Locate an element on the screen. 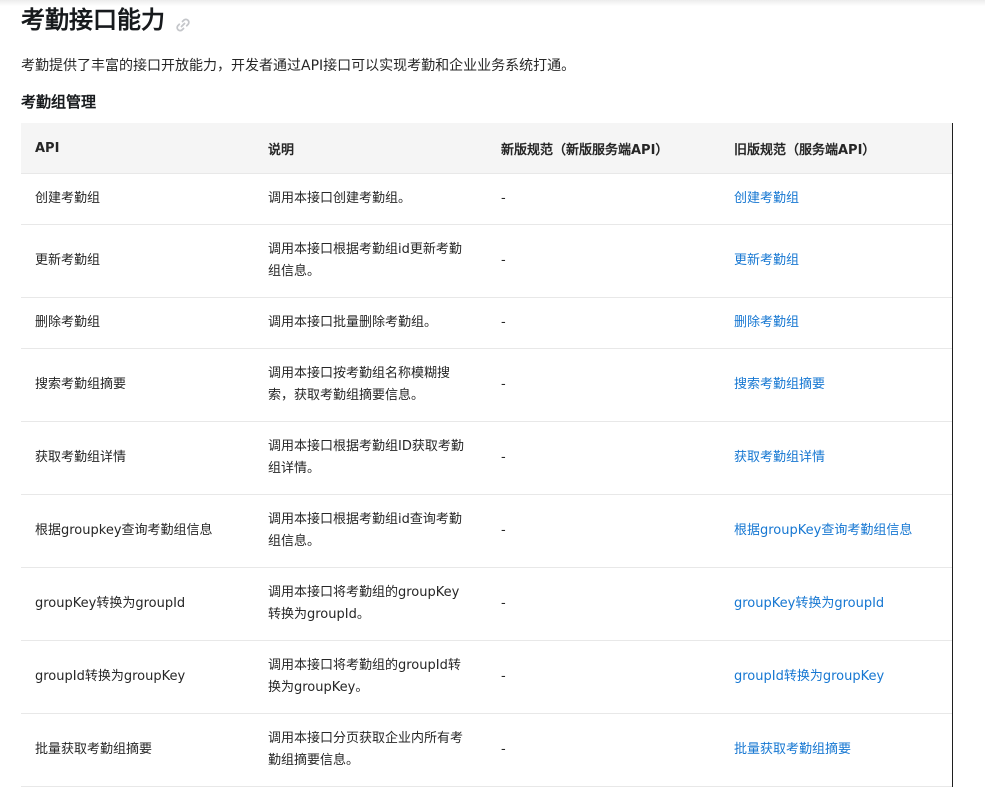 The height and width of the screenshot is (799, 985). table-row: 获取考勤组详情 调用本接口根据考勤组ID获取考勤组详情。 - 获取考勤组详情 is located at coordinates (486, 458).